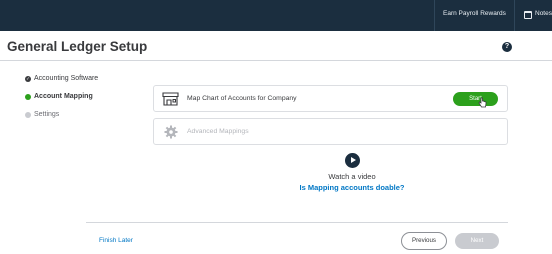 The width and height of the screenshot is (552, 254). I want to click on sidebar-step-label: Settings, so click(47, 114).